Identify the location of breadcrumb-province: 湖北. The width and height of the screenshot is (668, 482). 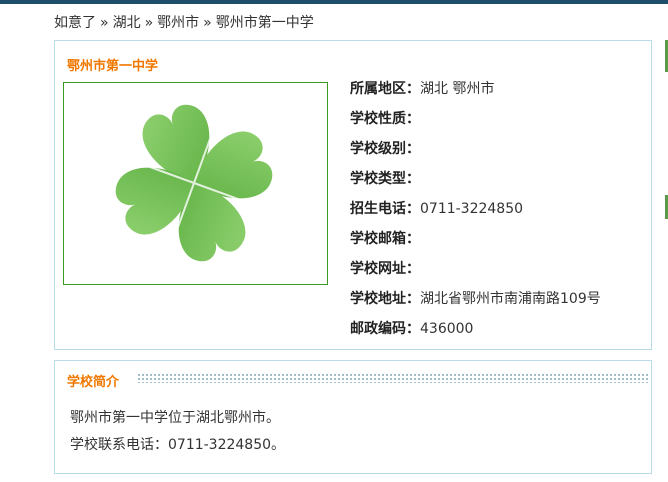
(127, 23).